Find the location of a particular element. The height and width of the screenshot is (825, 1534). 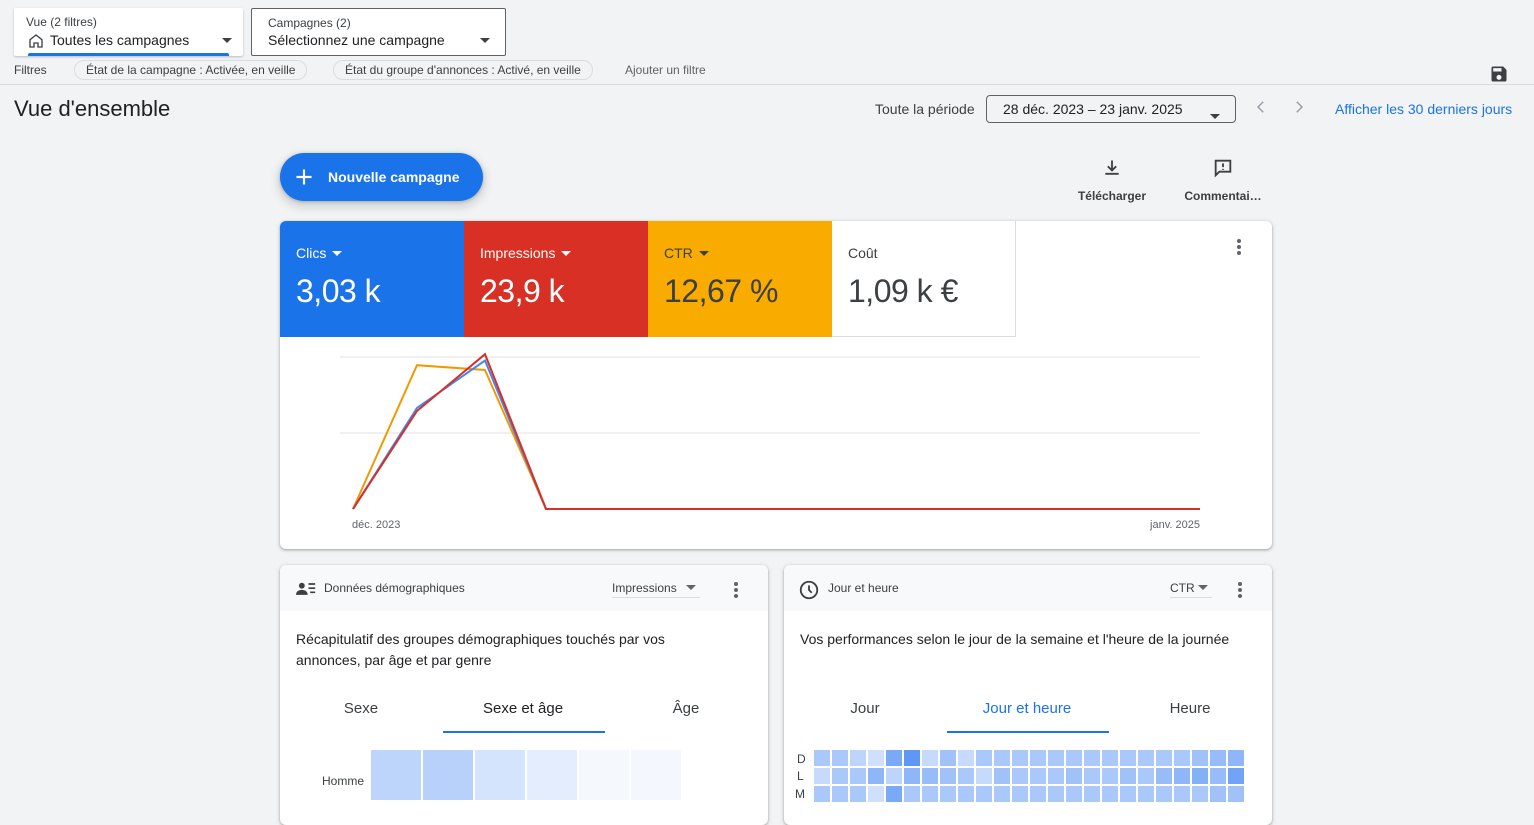

tab-sexe-et-age: Sexe et âge is located at coordinates (523, 708).